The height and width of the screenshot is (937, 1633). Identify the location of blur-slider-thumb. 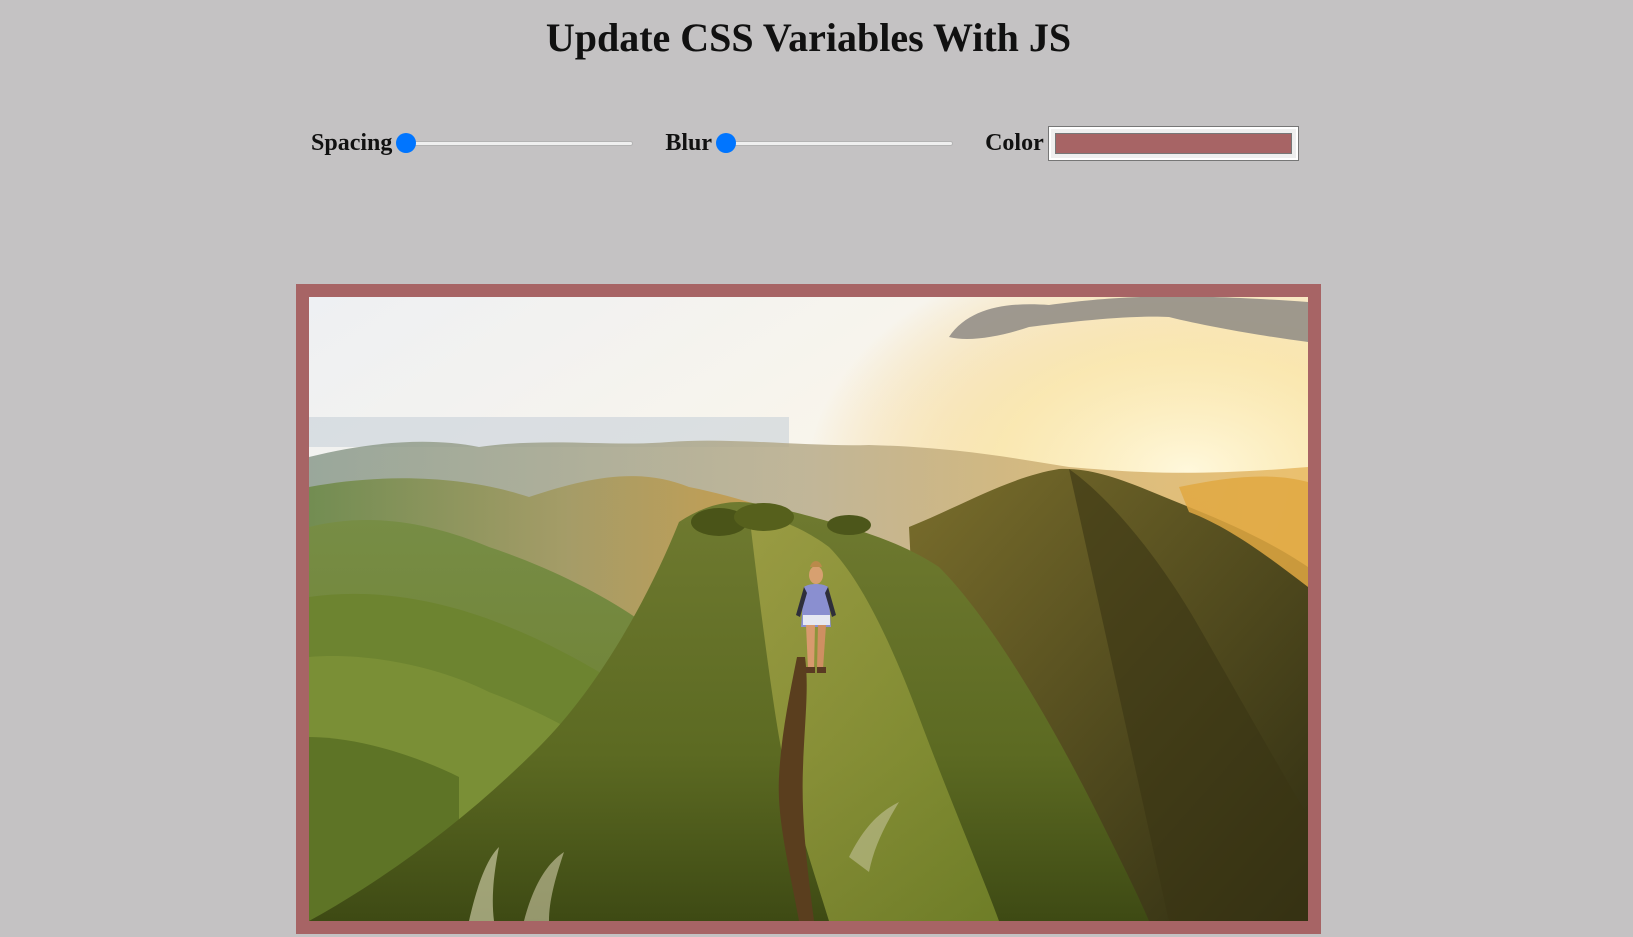
(726, 143).